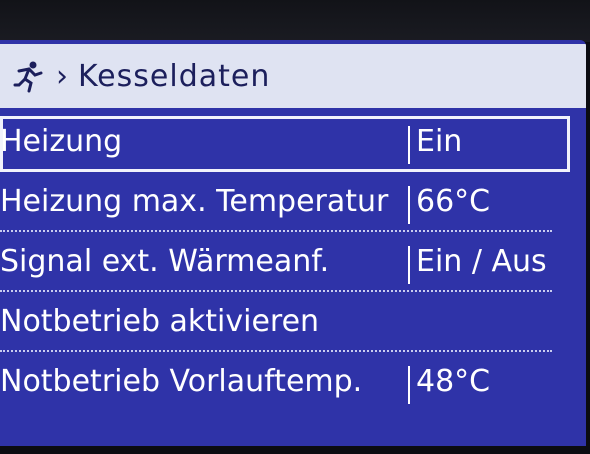 The height and width of the screenshot is (454, 590). What do you see at coordinates (62, 76) in the screenshot?
I see `chevron-right-icon: ›` at bounding box center [62, 76].